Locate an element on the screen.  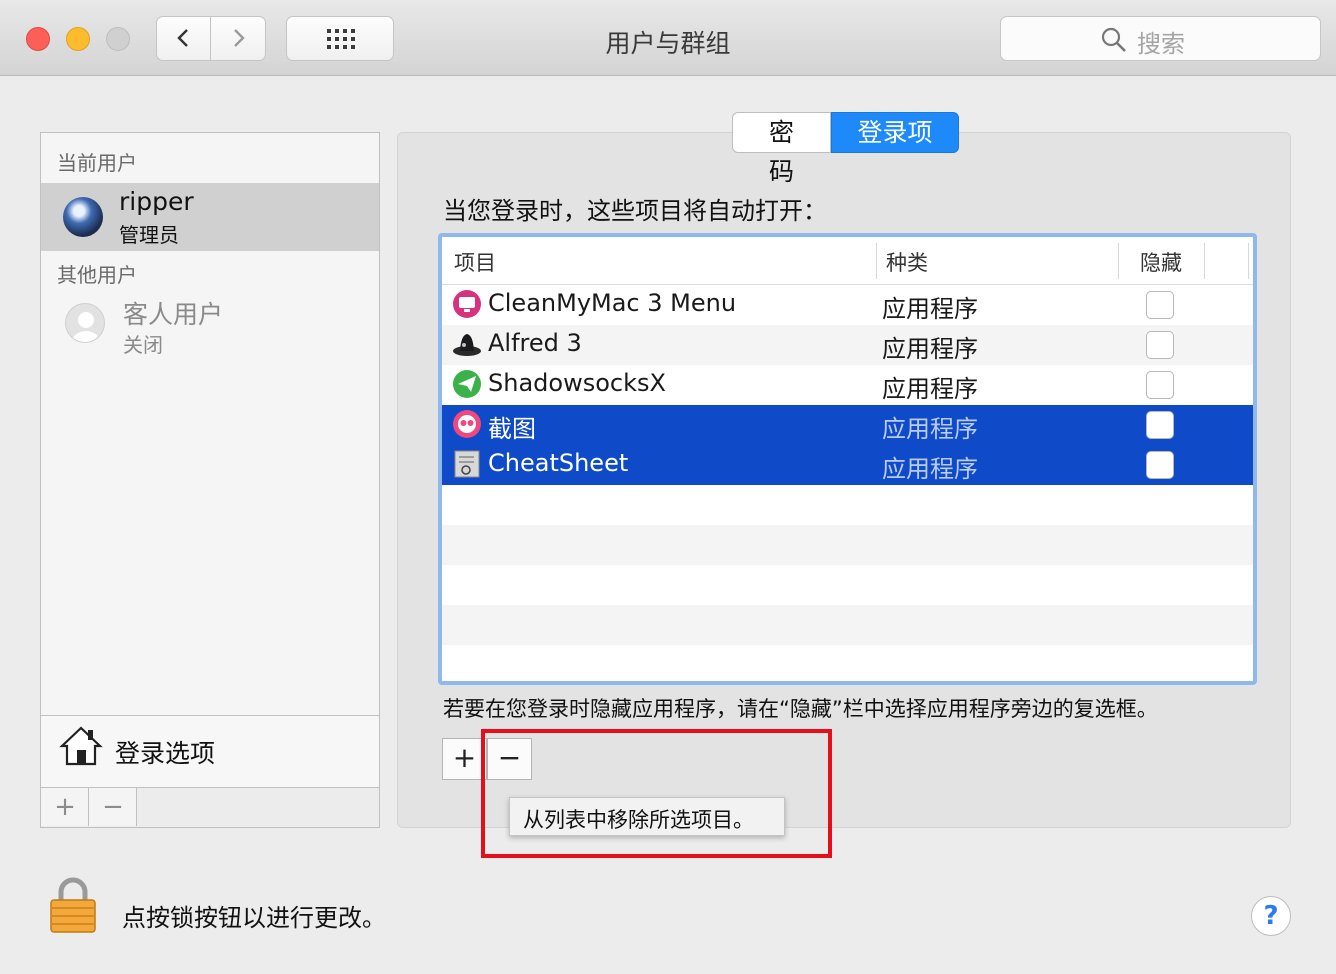
cheatsheet-icon is located at coordinates (467, 464).